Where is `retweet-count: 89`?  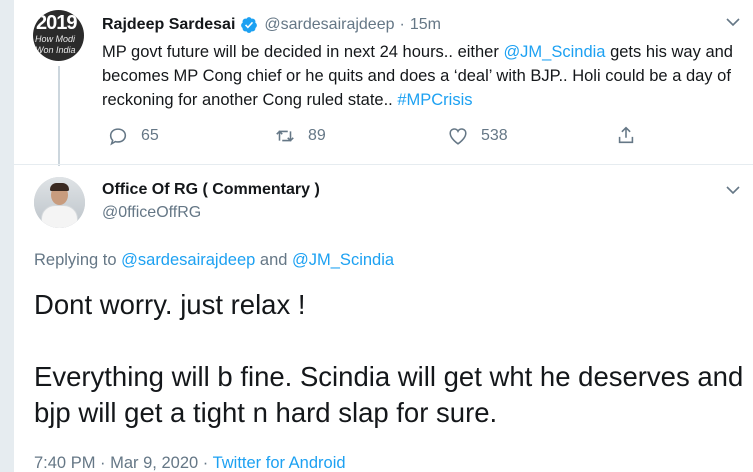 retweet-count: 89 is located at coordinates (317, 135).